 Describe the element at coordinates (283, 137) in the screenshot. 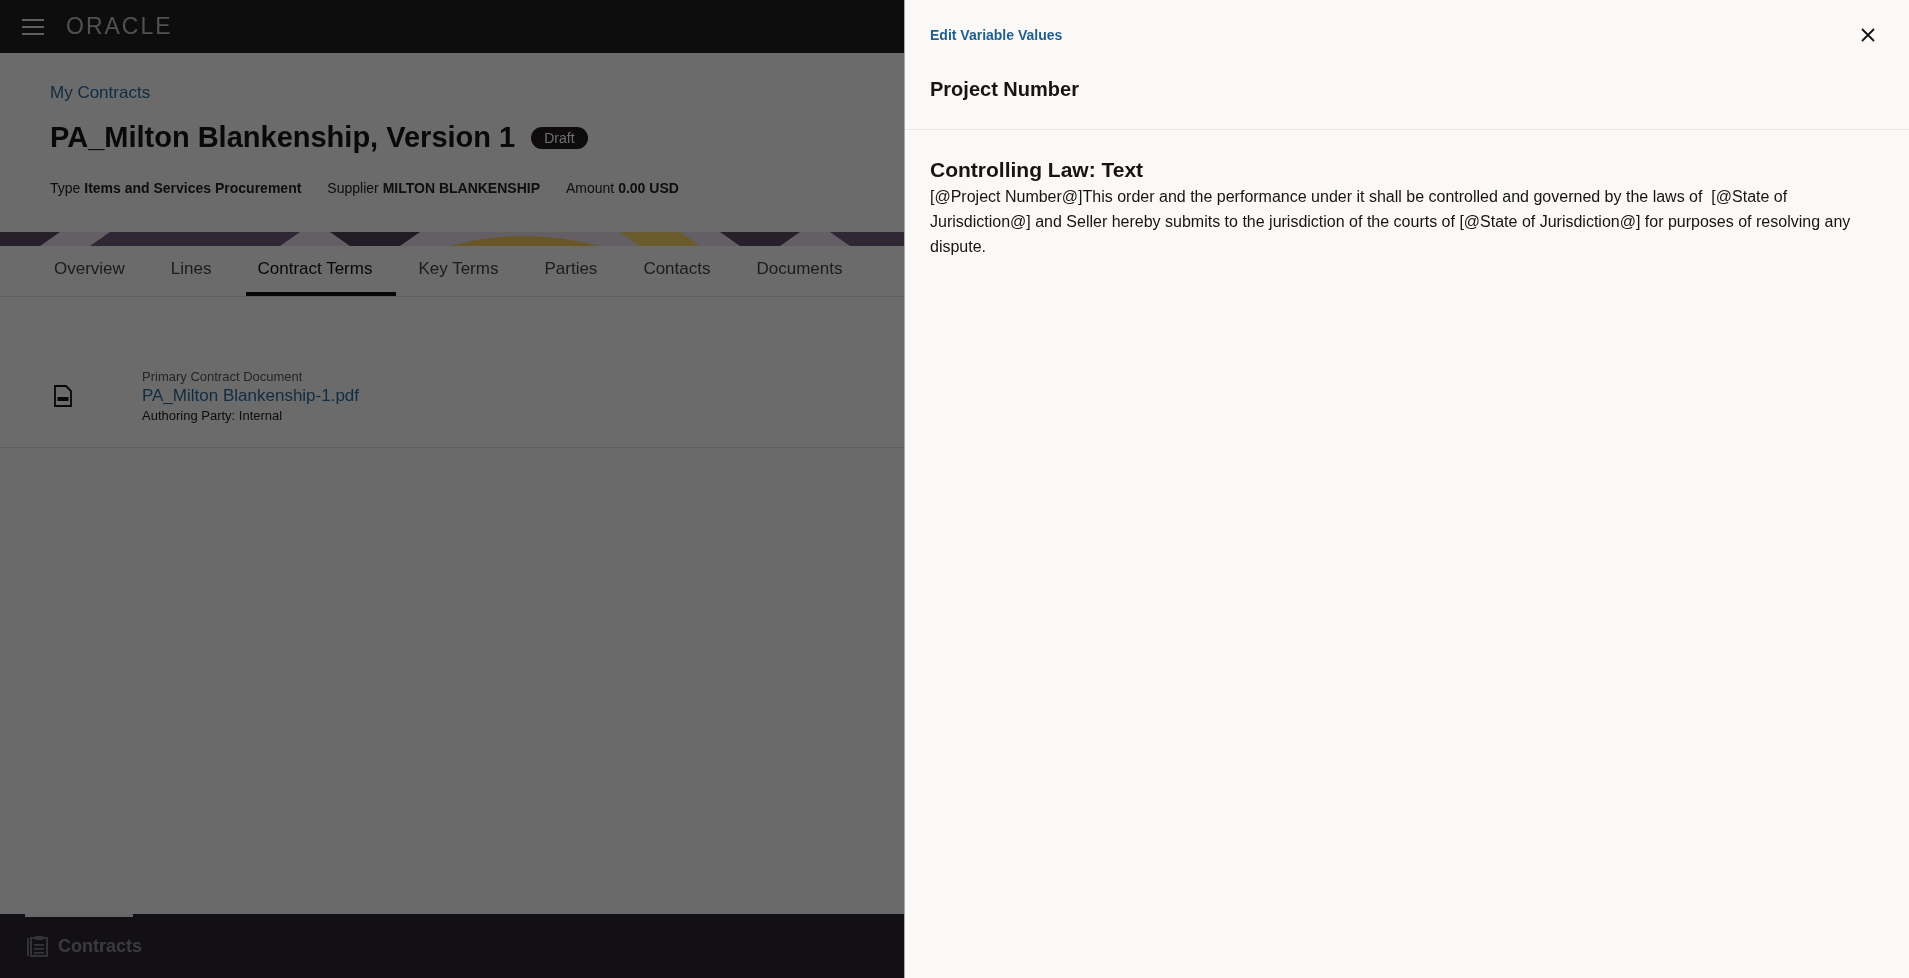

I see `page-title: PA_Milton Blankenship, Version 1` at that location.